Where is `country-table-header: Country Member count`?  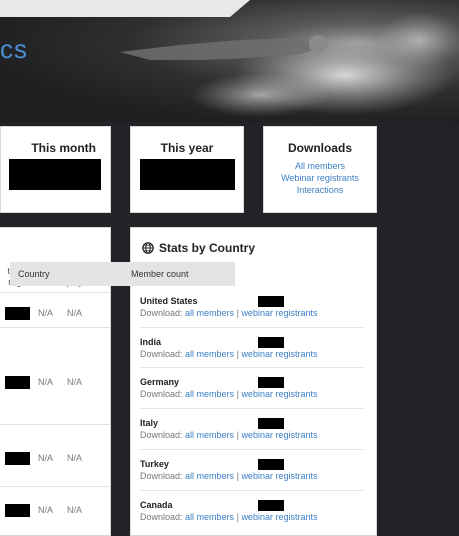
country-table-header: Country Member count is located at coordinates (122, 274).